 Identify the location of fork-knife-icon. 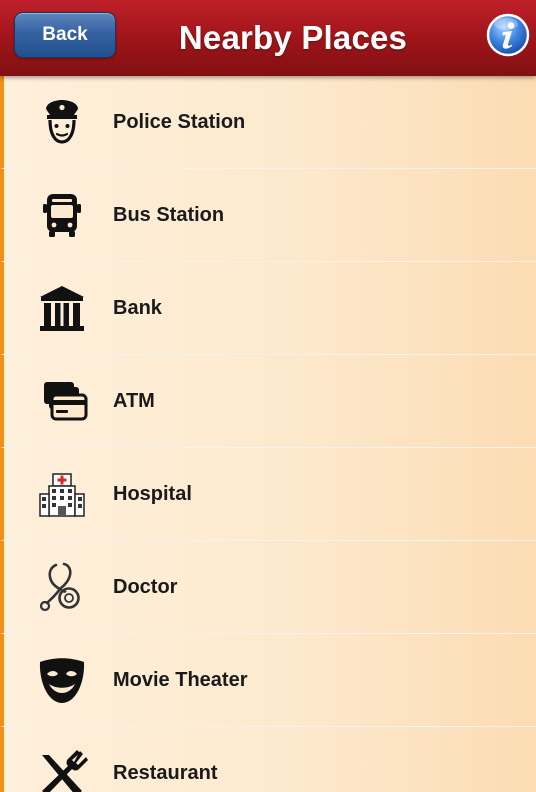
(62, 769).